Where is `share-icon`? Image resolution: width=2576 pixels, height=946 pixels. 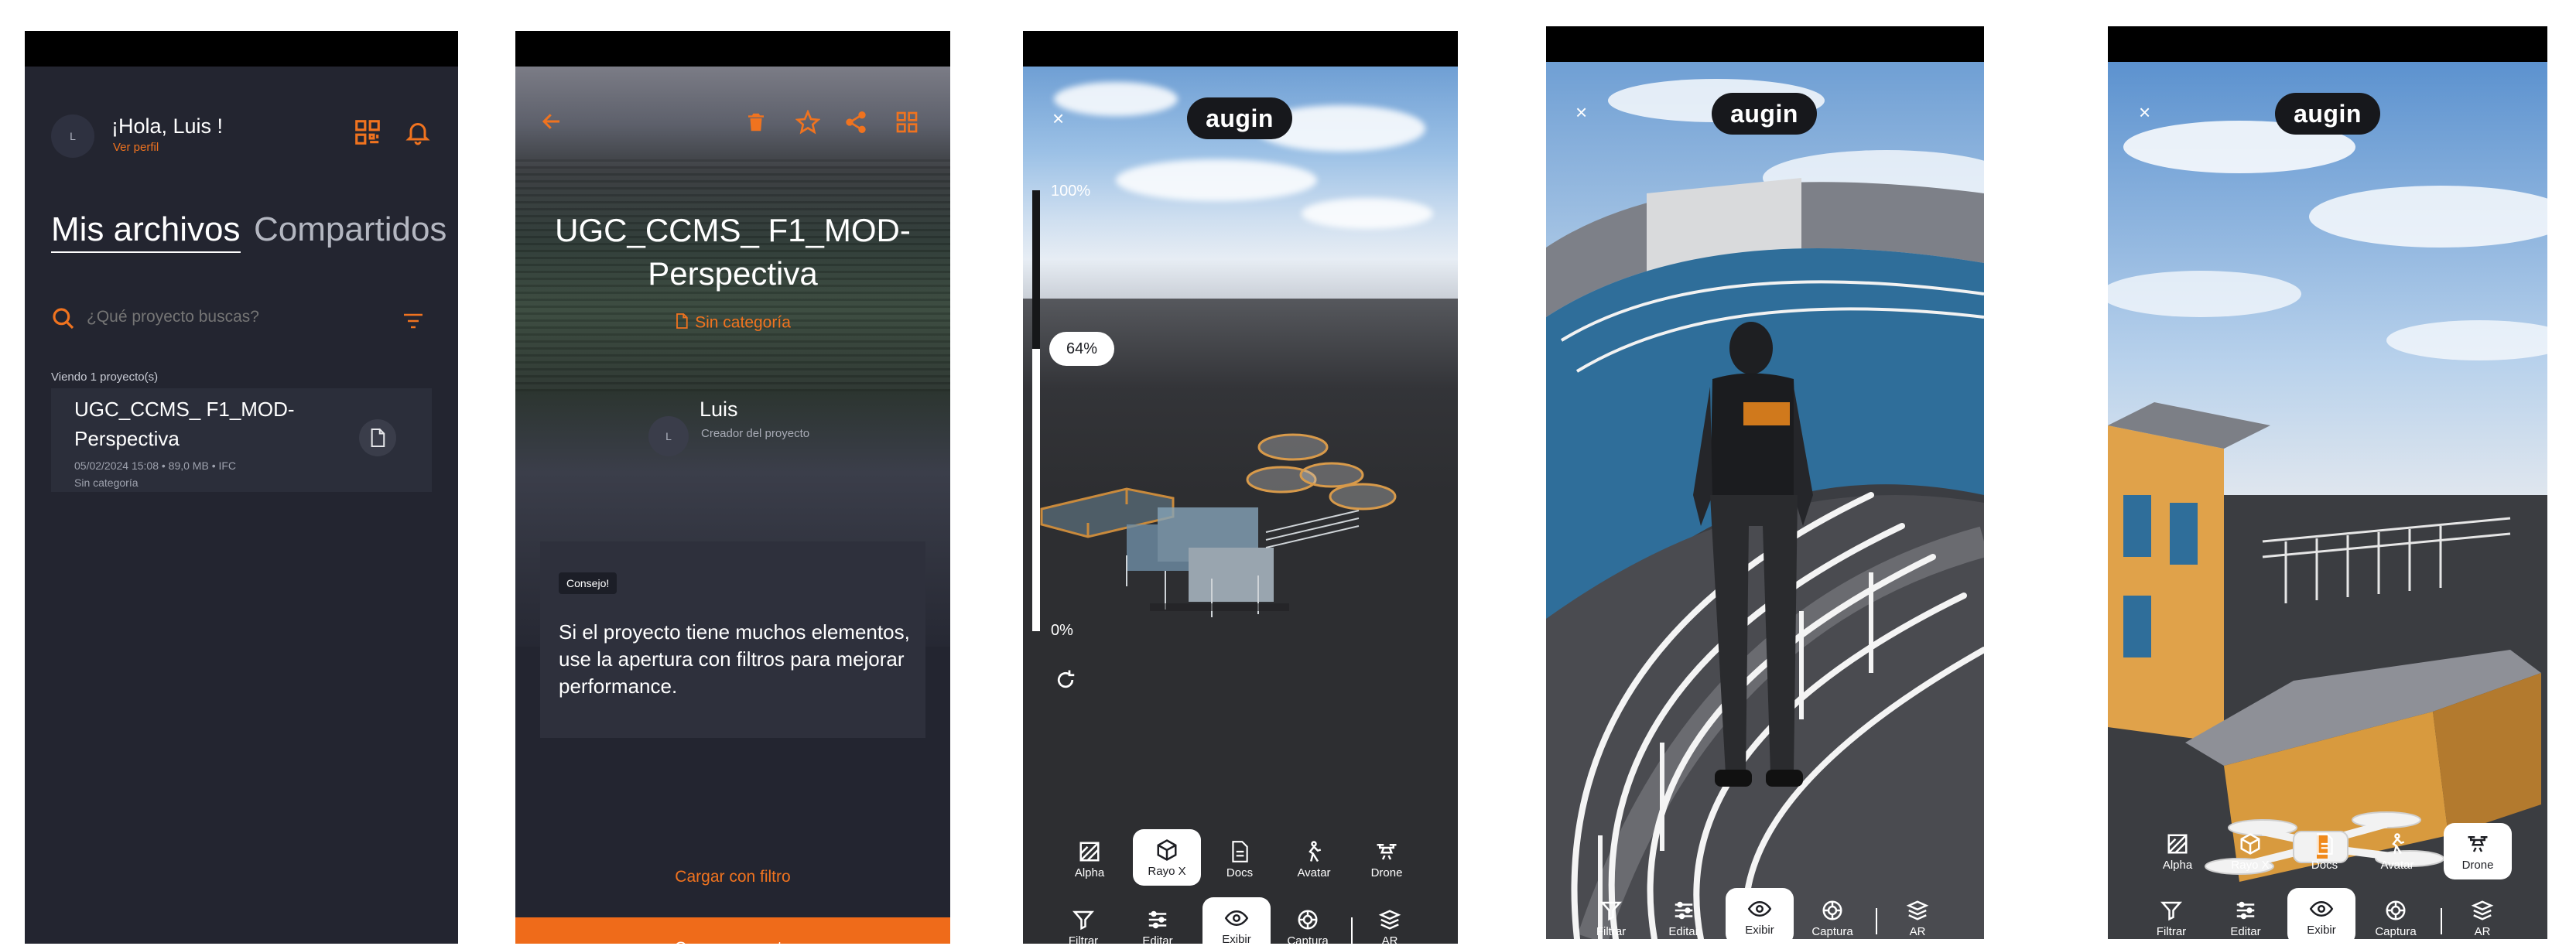
share-icon is located at coordinates (855, 124).